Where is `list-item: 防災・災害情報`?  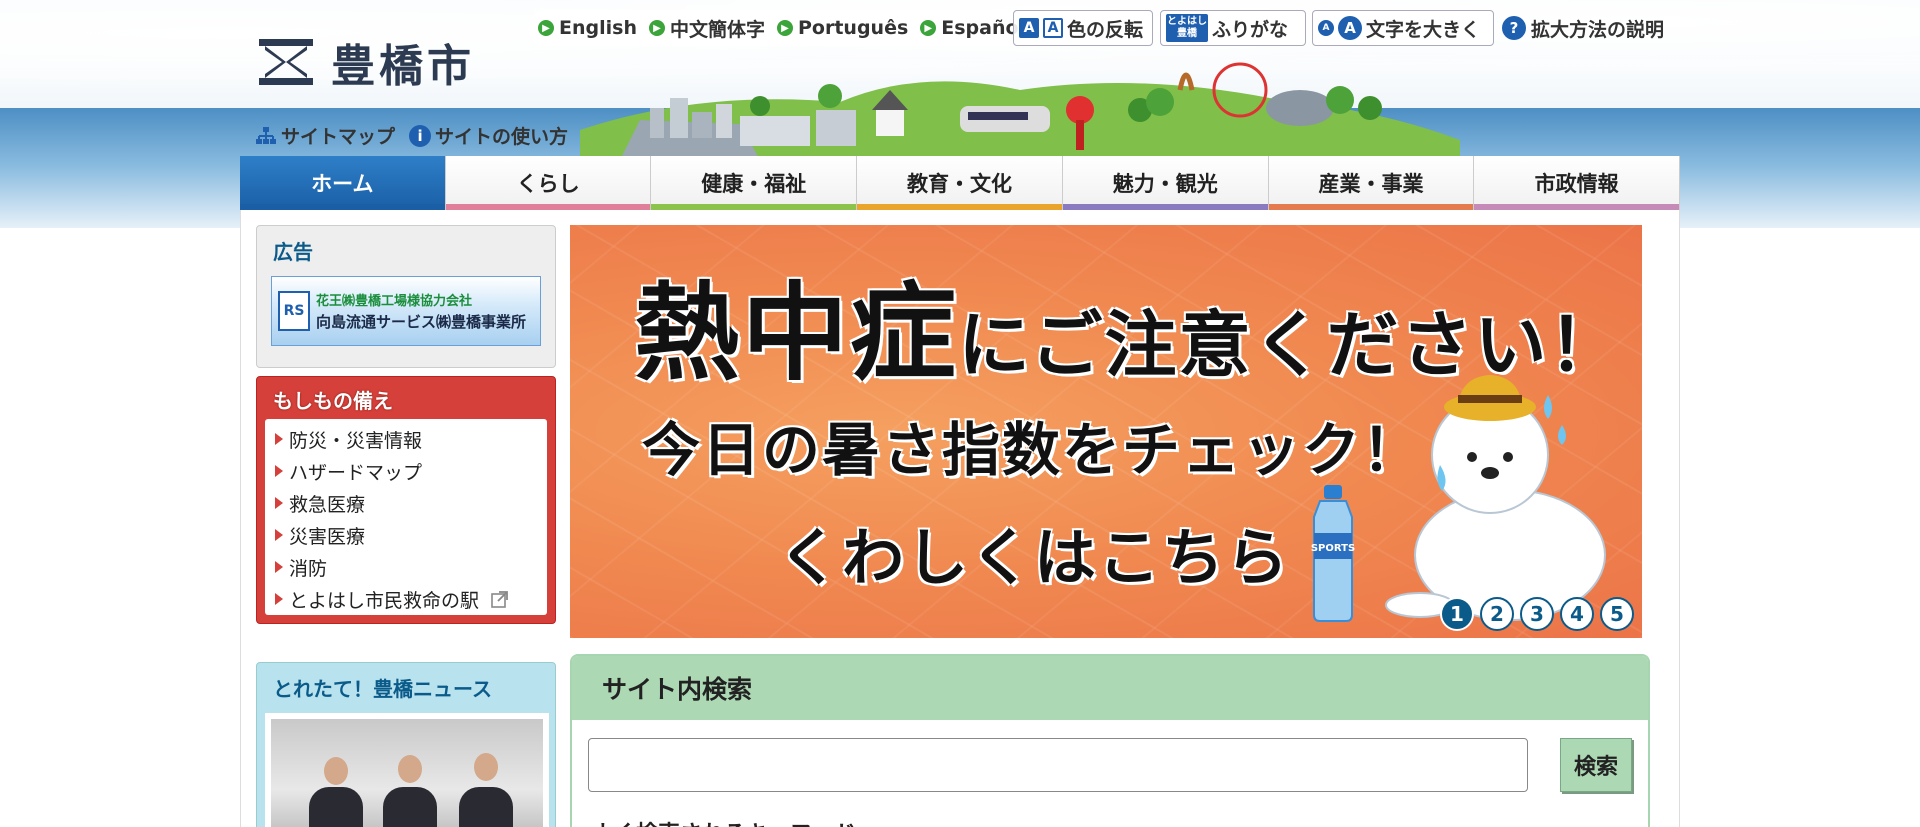
list-item: 防災・災害情報 is located at coordinates (406, 439).